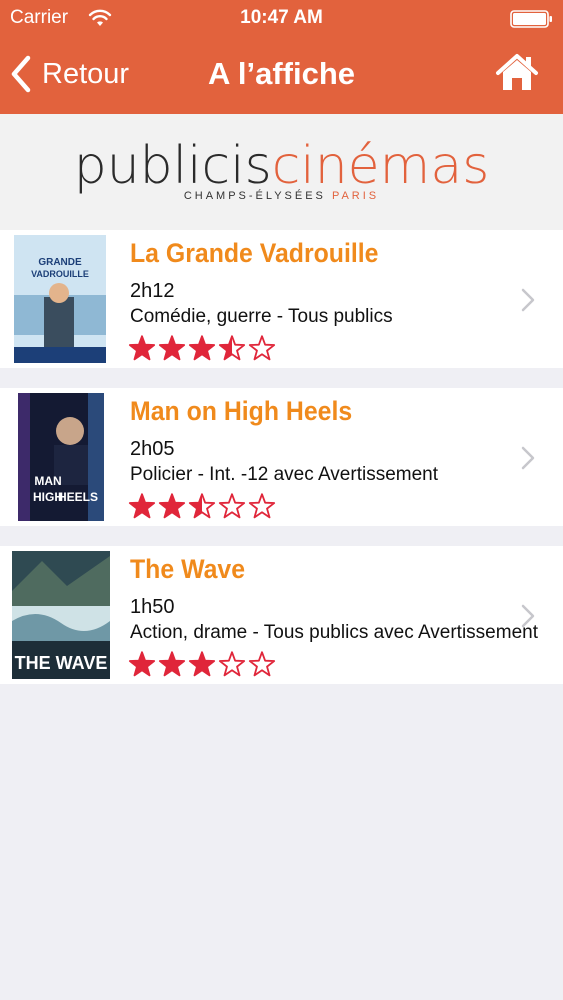 The image size is (563, 1000). What do you see at coordinates (172, 166) in the screenshot?
I see `logo-name-part1: publicis` at bounding box center [172, 166].